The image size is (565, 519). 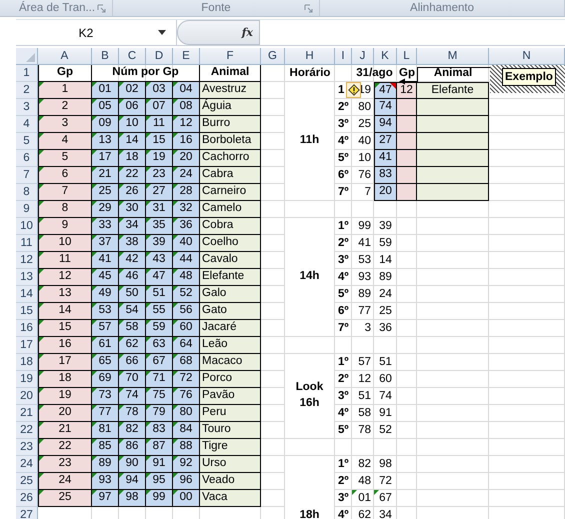 What do you see at coordinates (364, 481) in the screenshot?
I see `table-cell-text: 48` at bounding box center [364, 481].